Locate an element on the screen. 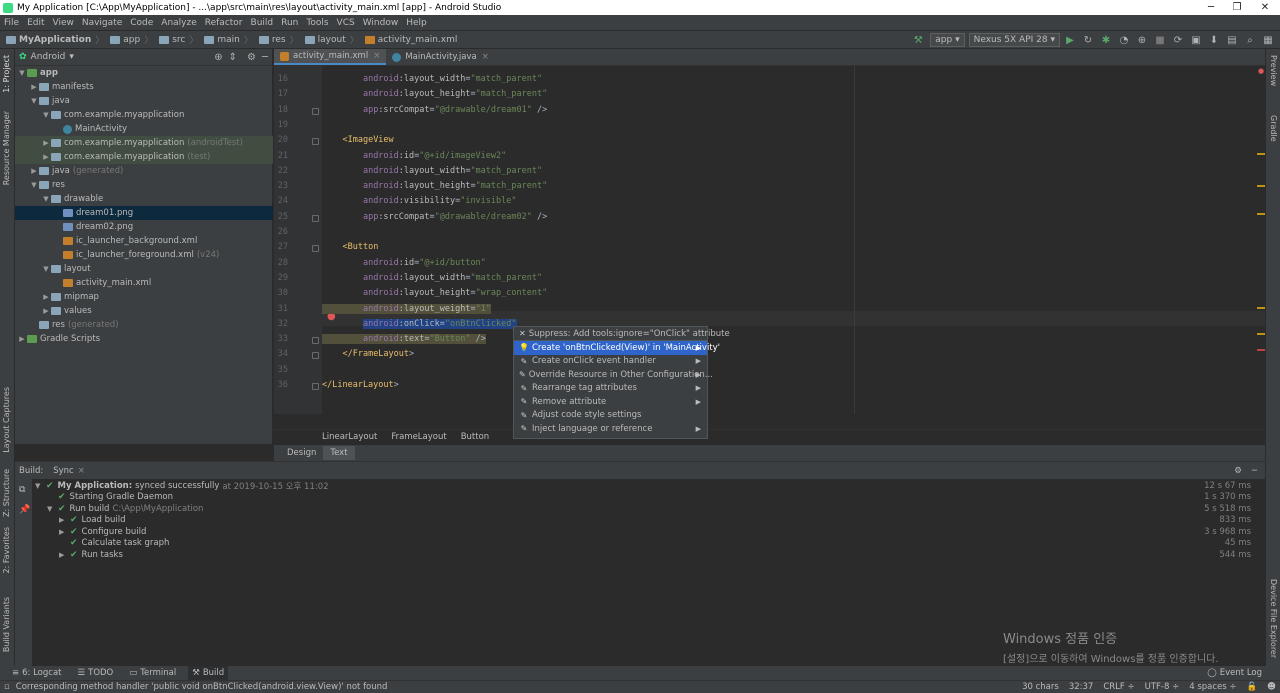 The image size is (1280, 693). tree-item: res (generated) is located at coordinates (144, 325).